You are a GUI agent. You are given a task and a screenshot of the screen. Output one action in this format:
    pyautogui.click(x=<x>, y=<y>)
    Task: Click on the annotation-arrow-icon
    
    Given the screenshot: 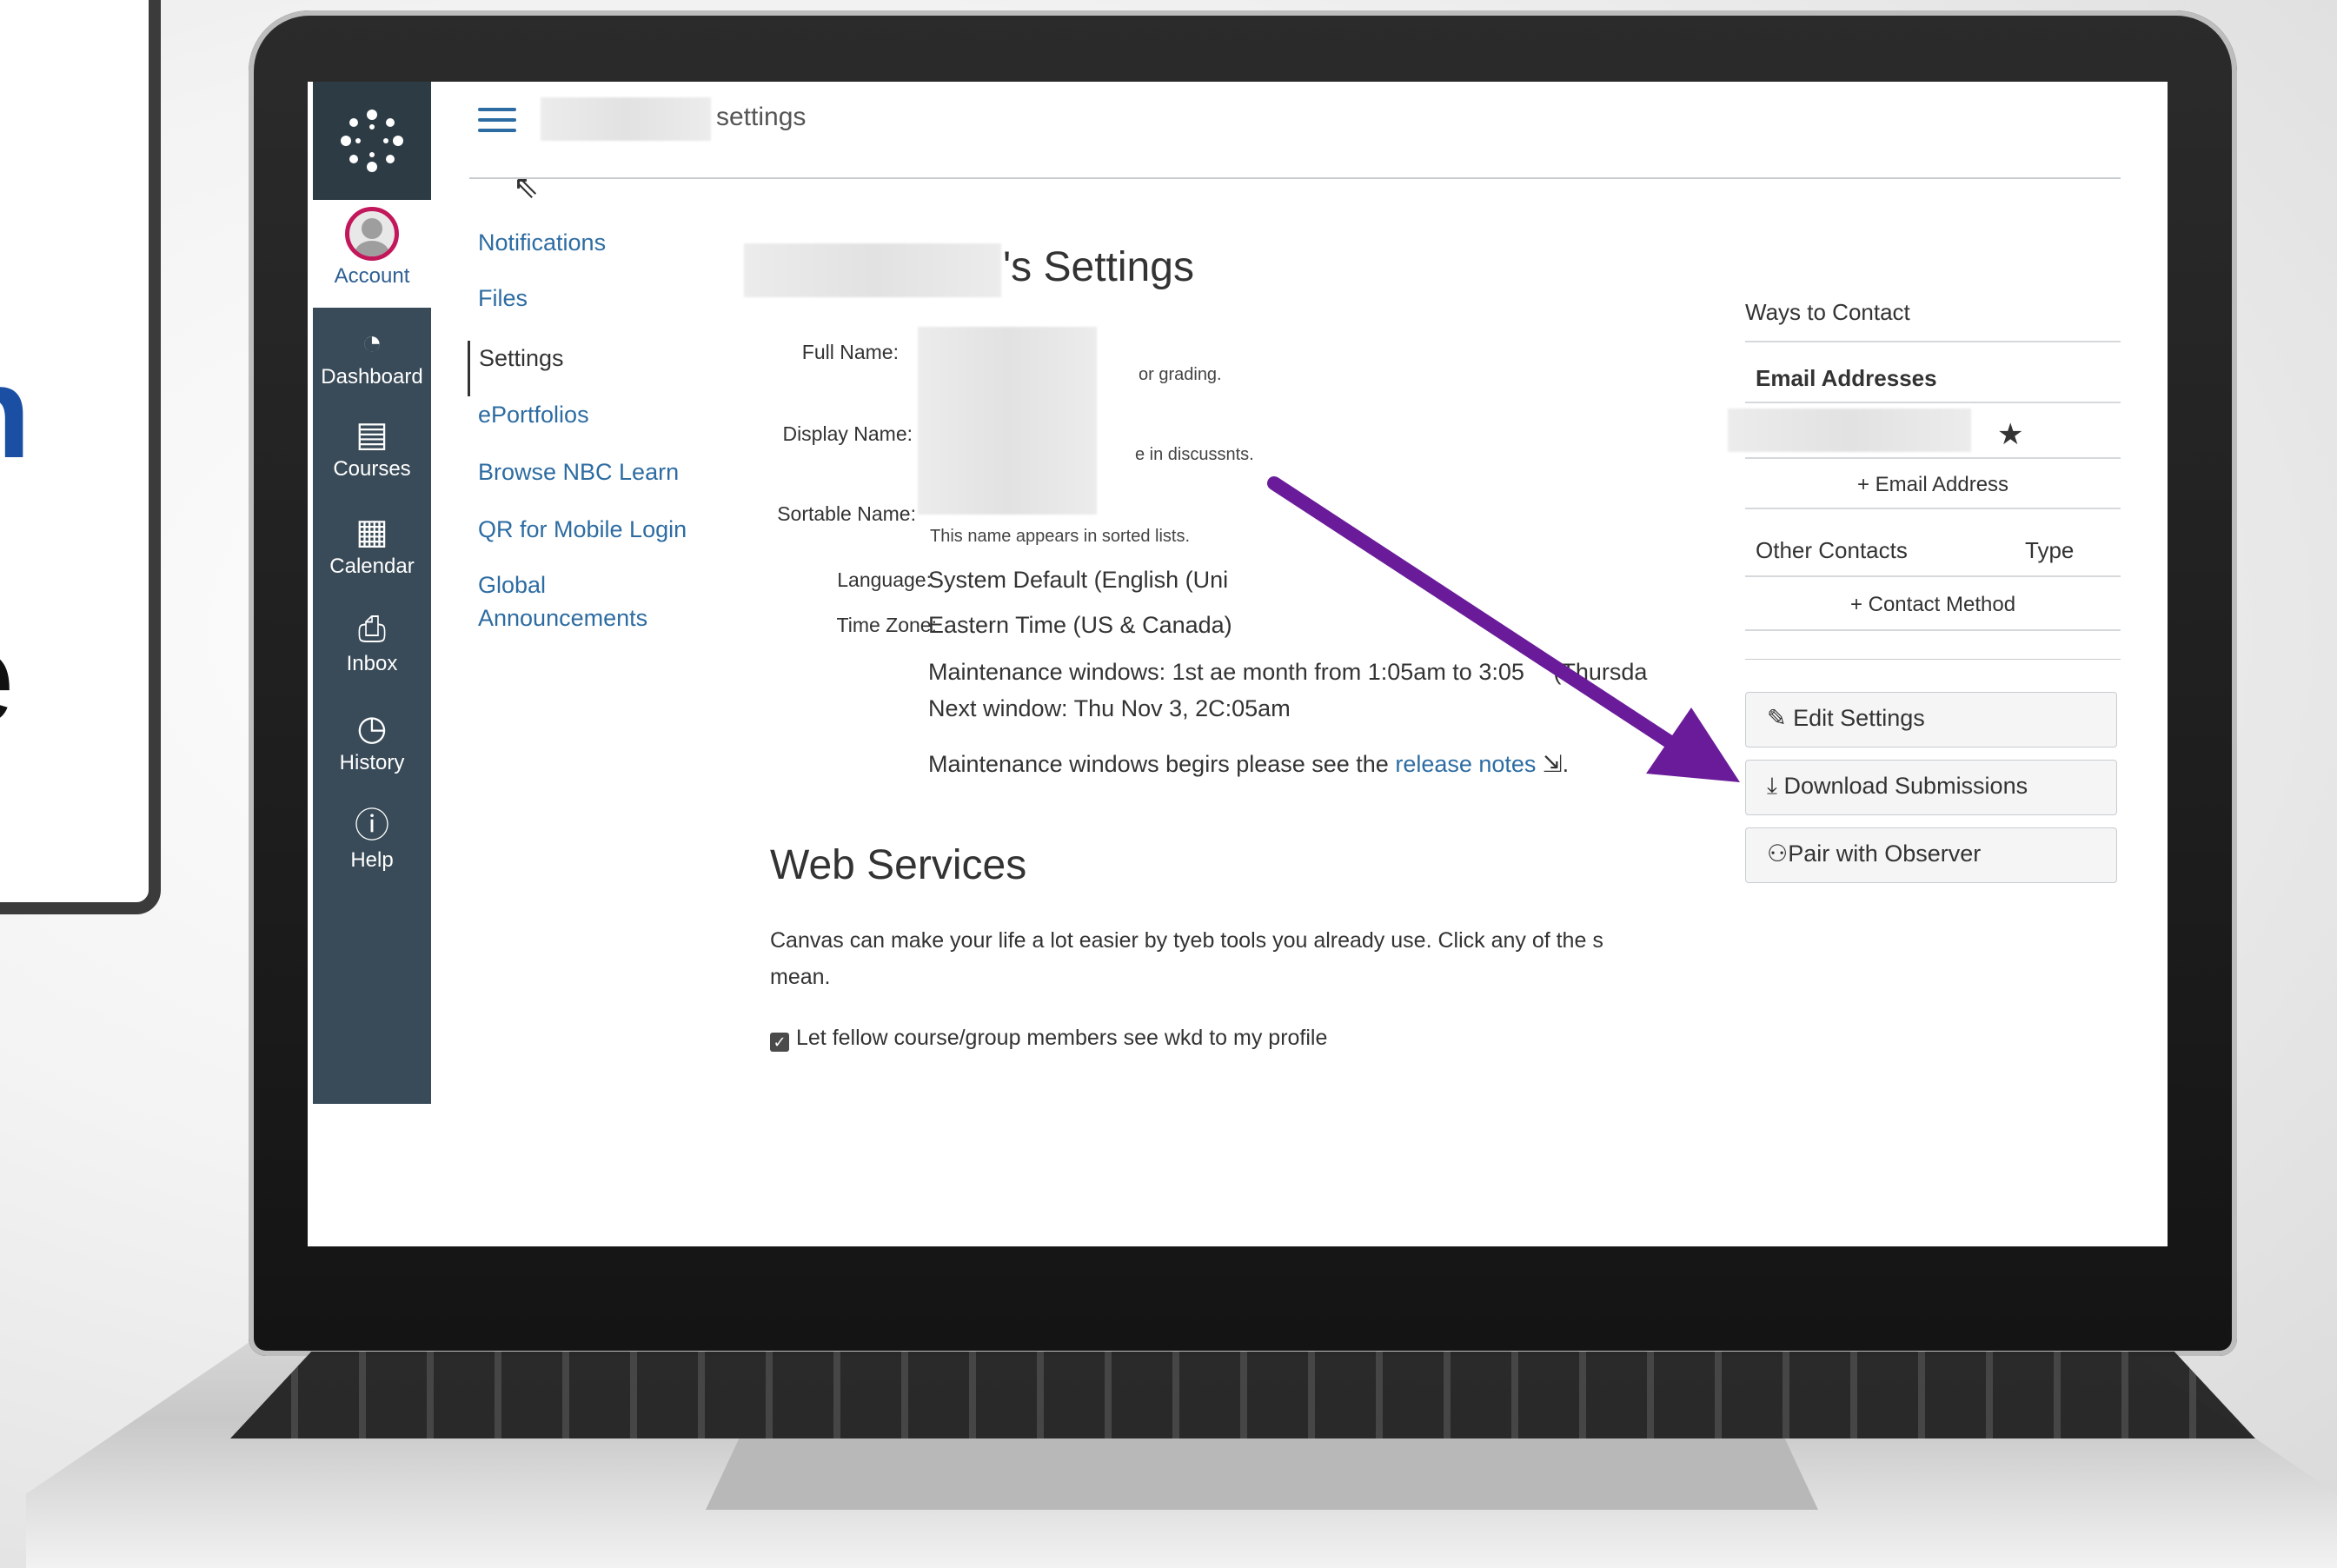 What is the action you would take?
    pyautogui.click(x=1503, y=629)
    